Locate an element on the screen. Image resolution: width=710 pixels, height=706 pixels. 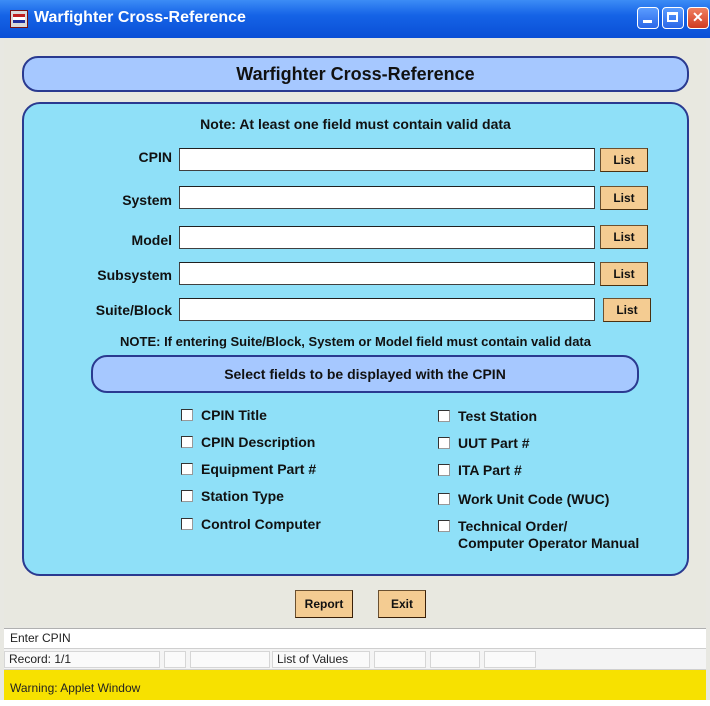
checkbox-label: CPIN Description is located at coordinates (258, 442).